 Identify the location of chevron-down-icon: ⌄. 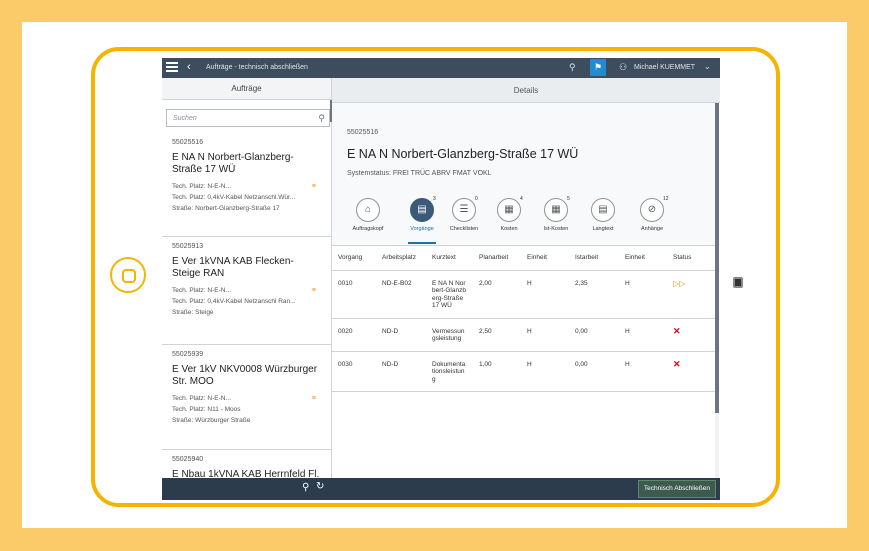
(707, 66).